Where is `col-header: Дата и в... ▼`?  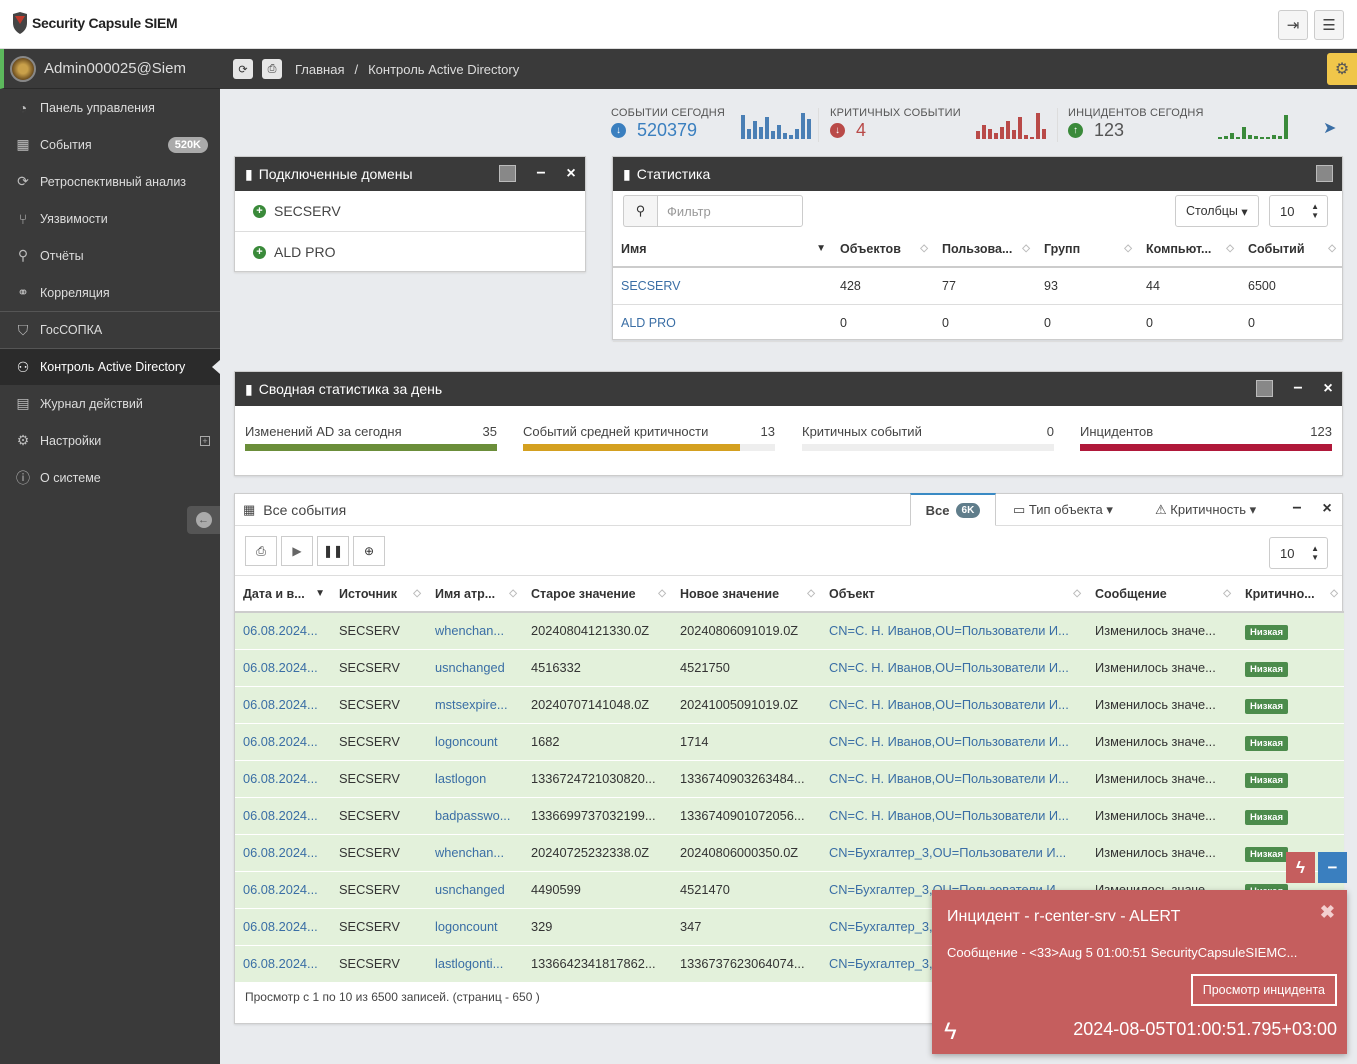 col-header: Дата и в... ▼ is located at coordinates (283, 594).